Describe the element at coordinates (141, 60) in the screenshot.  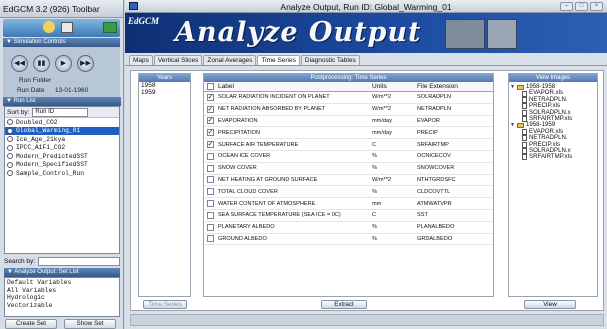
I see `tab-maps: Maps` at that location.